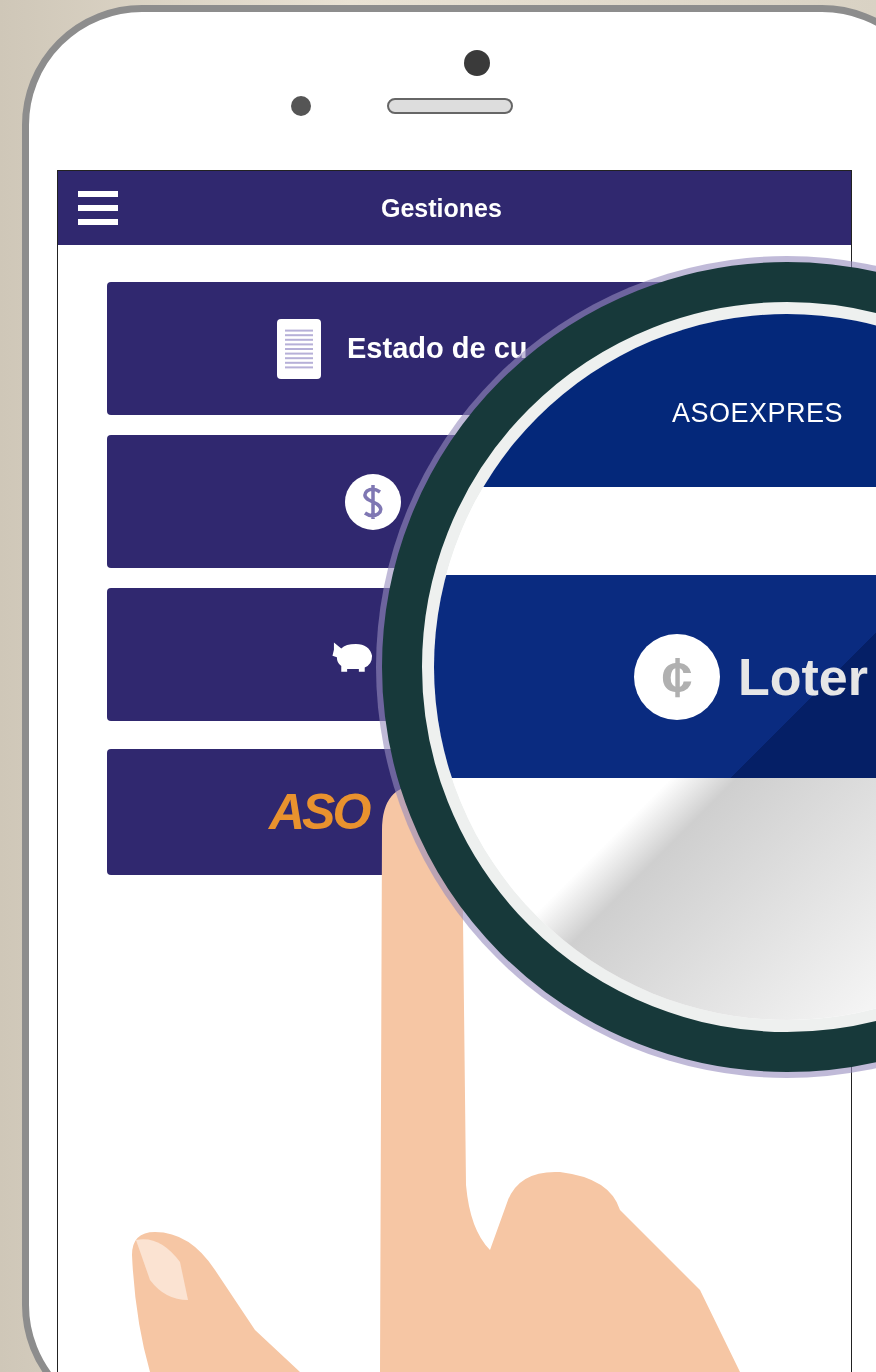 Image resolution: width=876 pixels, height=1372 pixels. What do you see at coordinates (373, 501) in the screenshot?
I see `dollar-coin-icon` at bounding box center [373, 501].